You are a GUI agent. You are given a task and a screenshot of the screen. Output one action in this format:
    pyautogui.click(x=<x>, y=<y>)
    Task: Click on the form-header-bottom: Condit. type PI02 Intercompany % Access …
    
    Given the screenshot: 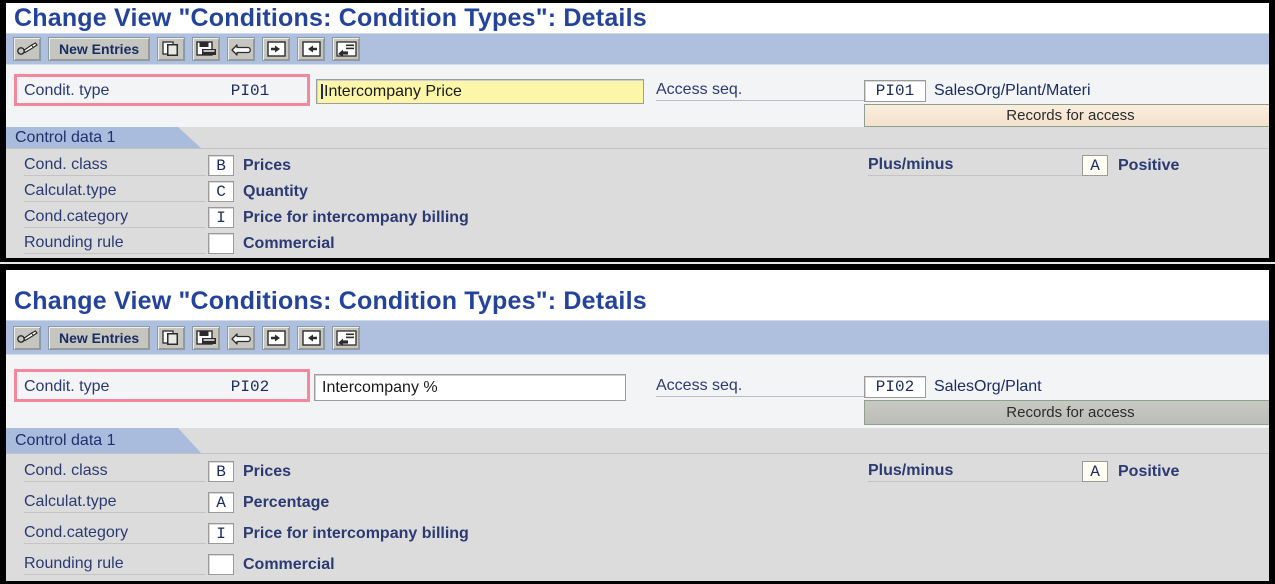 What is the action you would take?
    pyautogui.click(x=637, y=391)
    